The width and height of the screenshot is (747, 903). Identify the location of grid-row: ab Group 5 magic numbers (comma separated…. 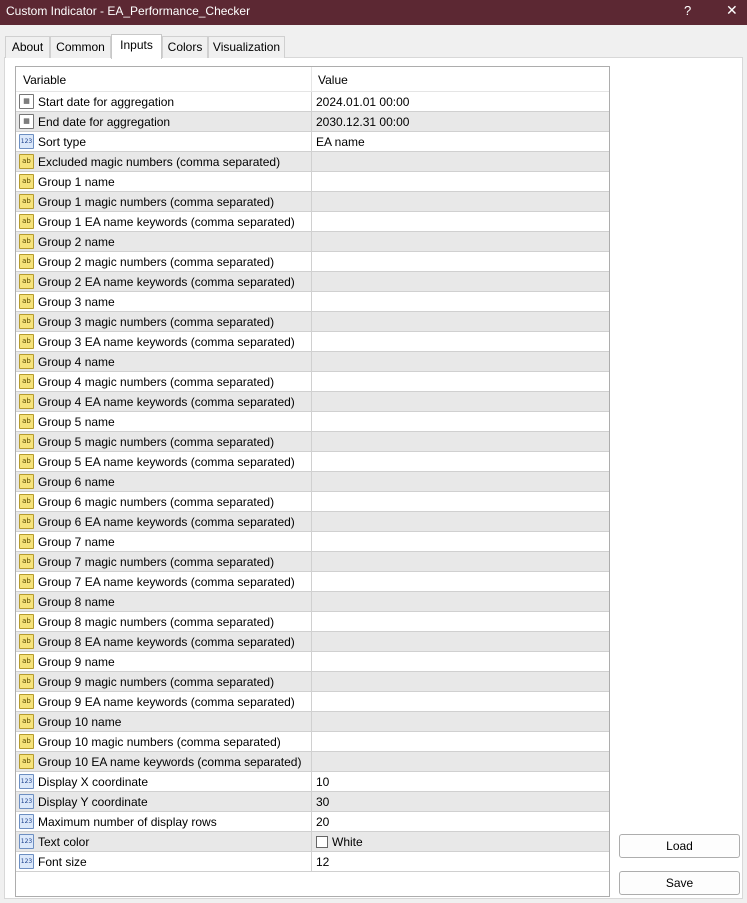
(312, 442).